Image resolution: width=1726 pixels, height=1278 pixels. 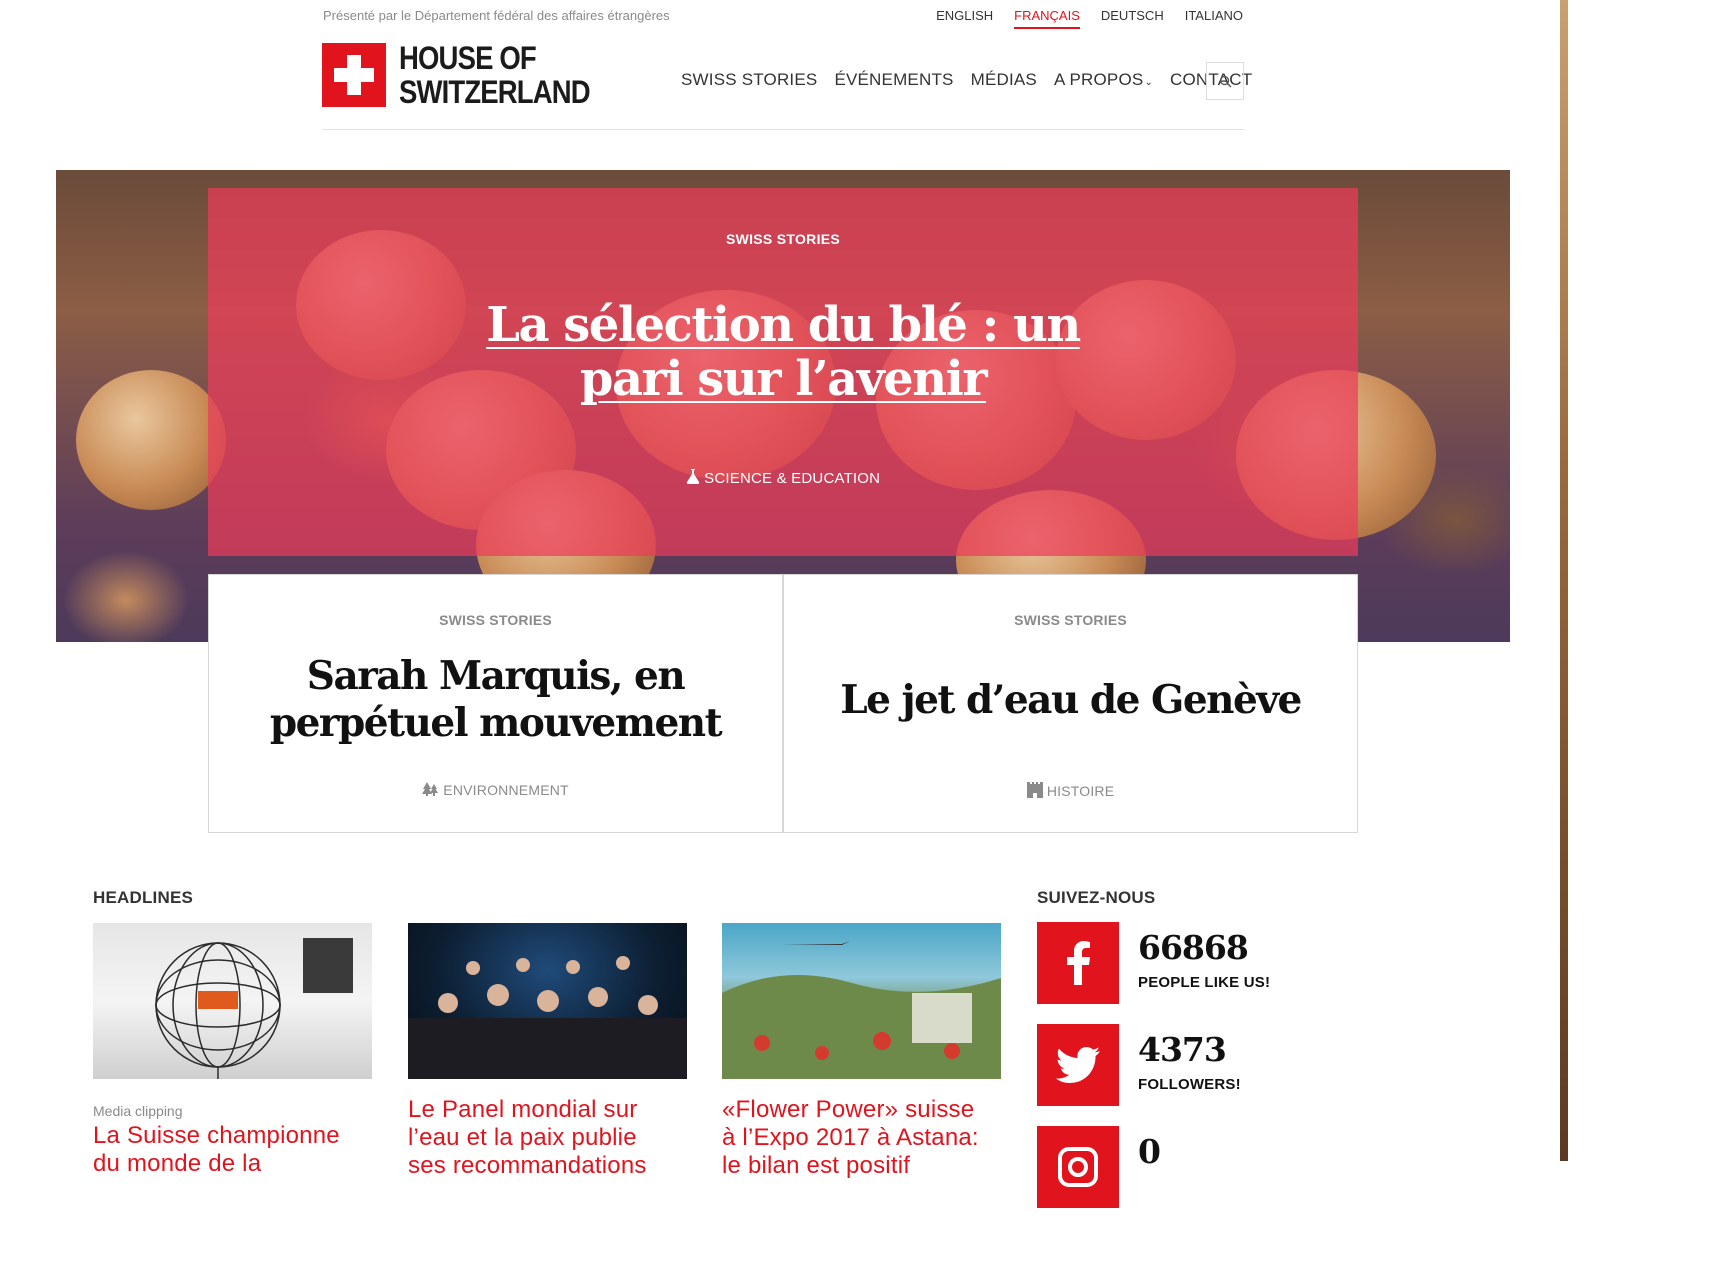 What do you see at coordinates (143, 897) in the screenshot?
I see `headlines-heading: HEADLINES` at bounding box center [143, 897].